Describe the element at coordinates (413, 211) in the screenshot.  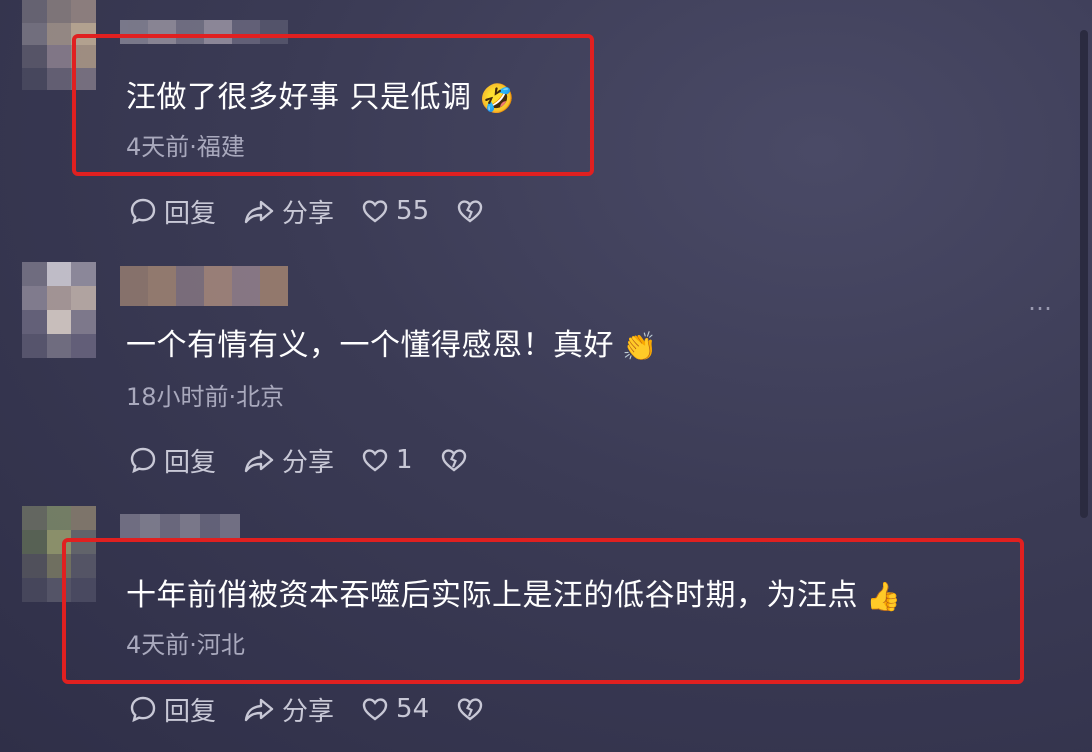
I see `like-count: 55` at that location.